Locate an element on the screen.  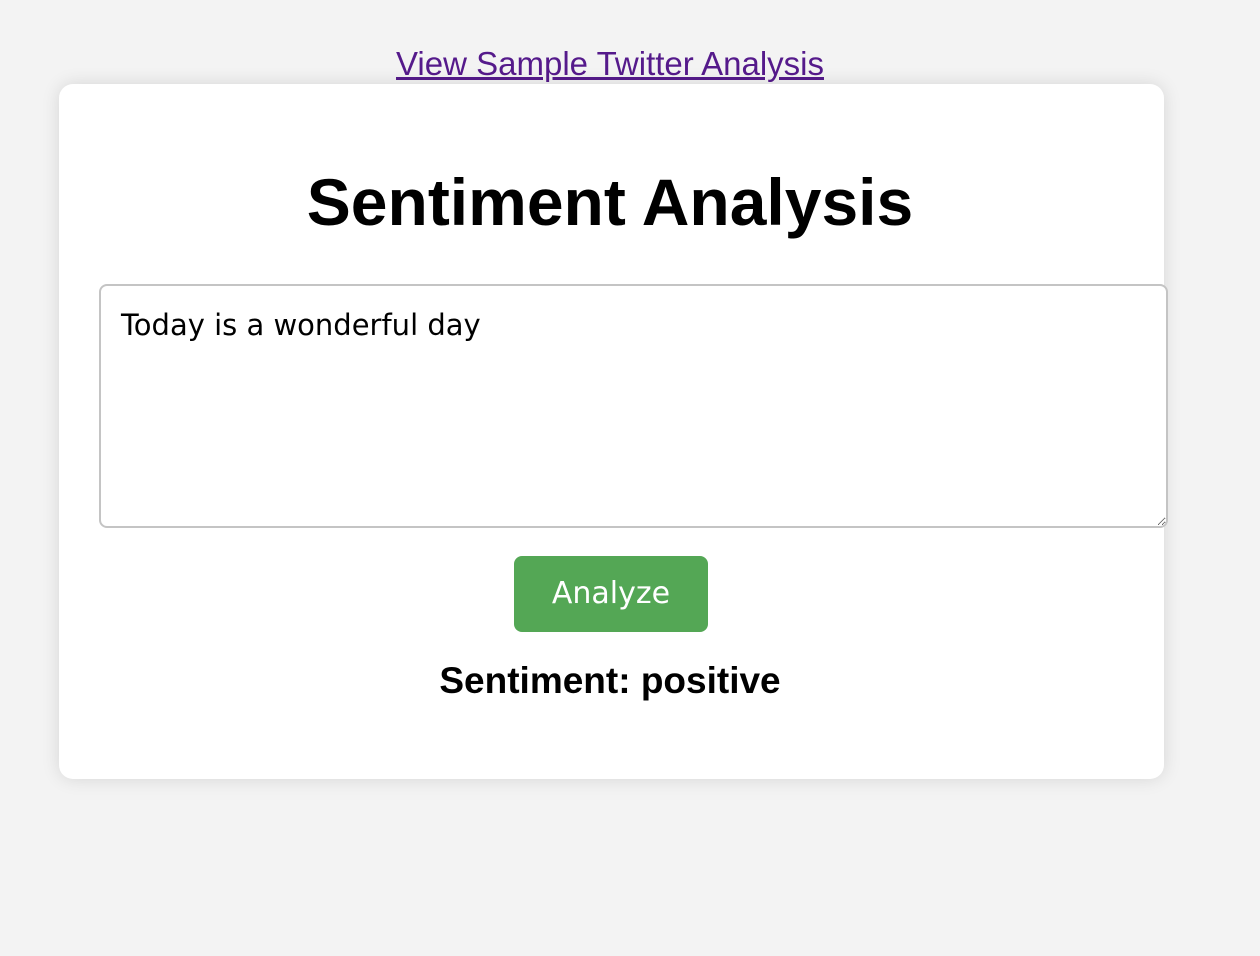
top-link-container: View Sample Twitter Analysis is located at coordinates (610, 64).